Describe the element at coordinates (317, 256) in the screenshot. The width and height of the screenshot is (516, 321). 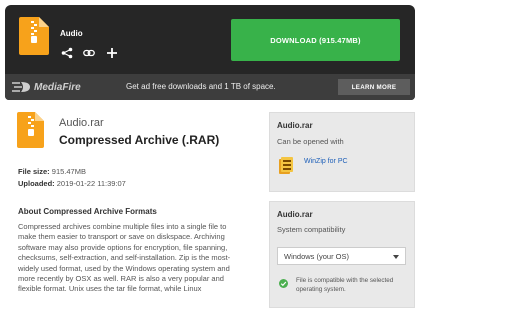
I see `os-select-value: Windows (your OS)` at that location.